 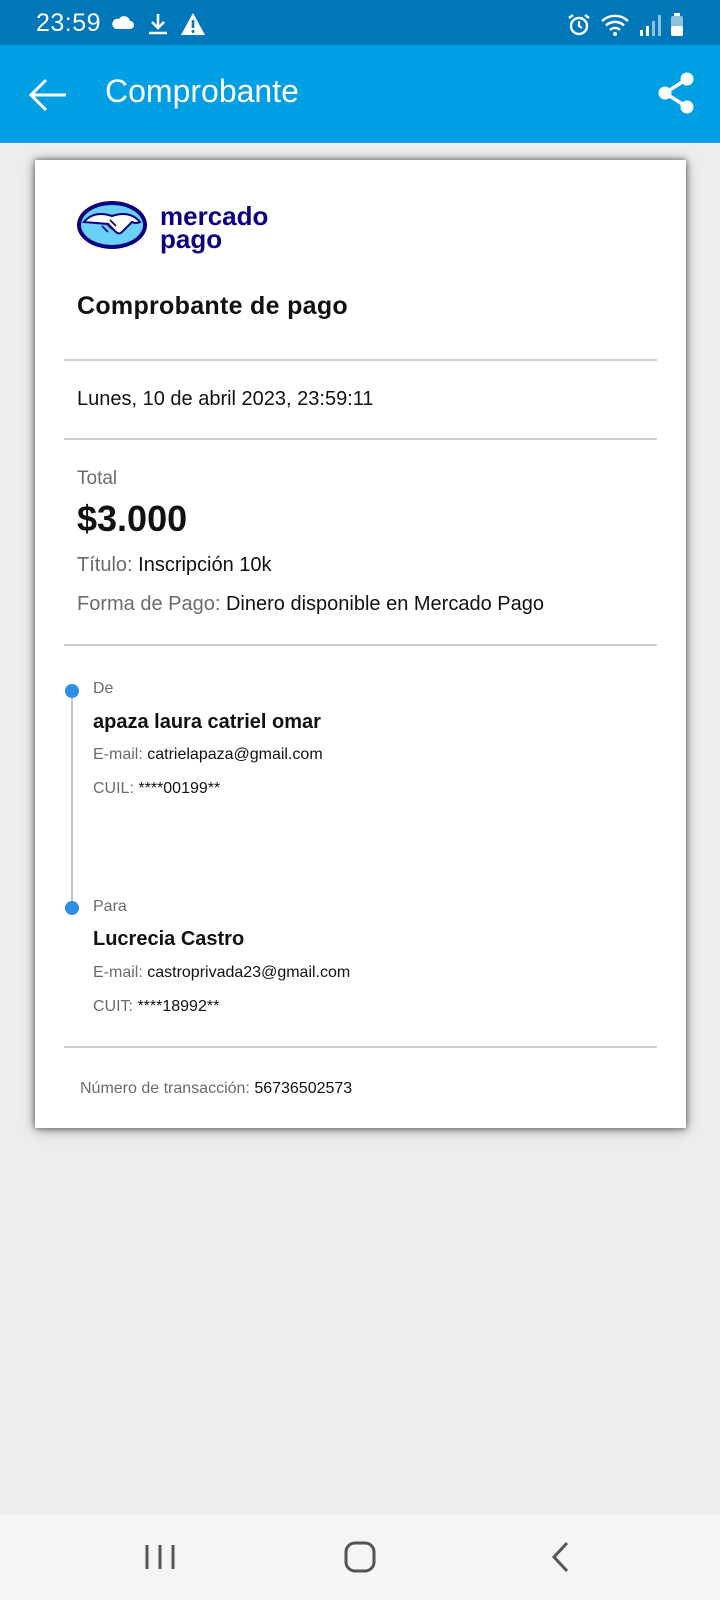 What do you see at coordinates (202, 91) in the screenshot?
I see `app-title: Comprobante` at bounding box center [202, 91].